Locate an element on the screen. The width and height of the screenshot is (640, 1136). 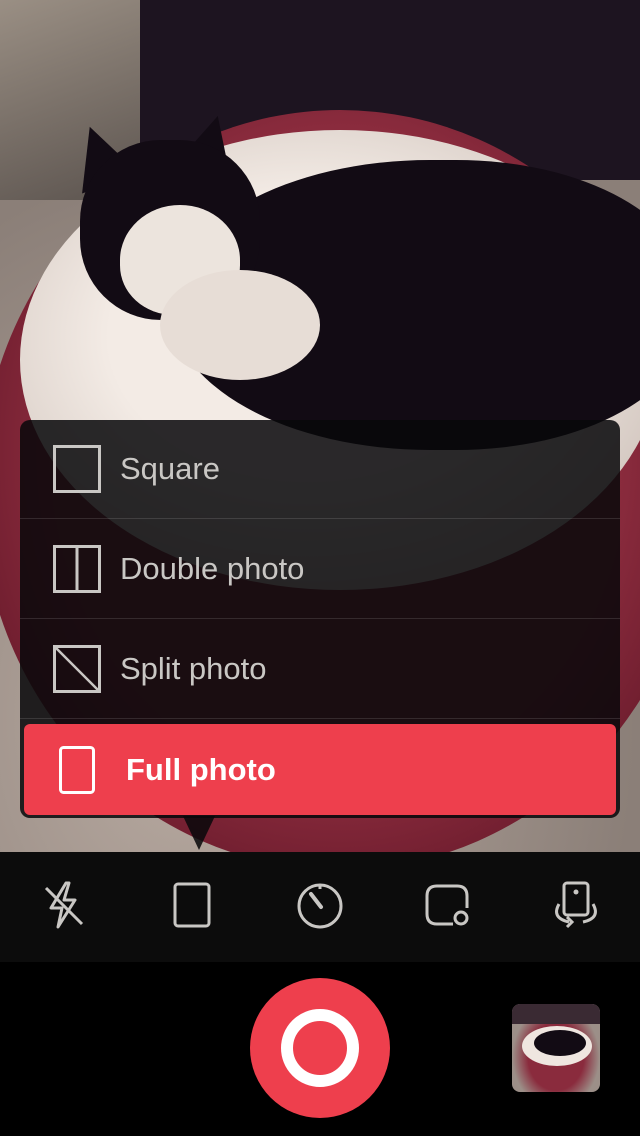
full-photo-icon is located at coordinates (83, 769).